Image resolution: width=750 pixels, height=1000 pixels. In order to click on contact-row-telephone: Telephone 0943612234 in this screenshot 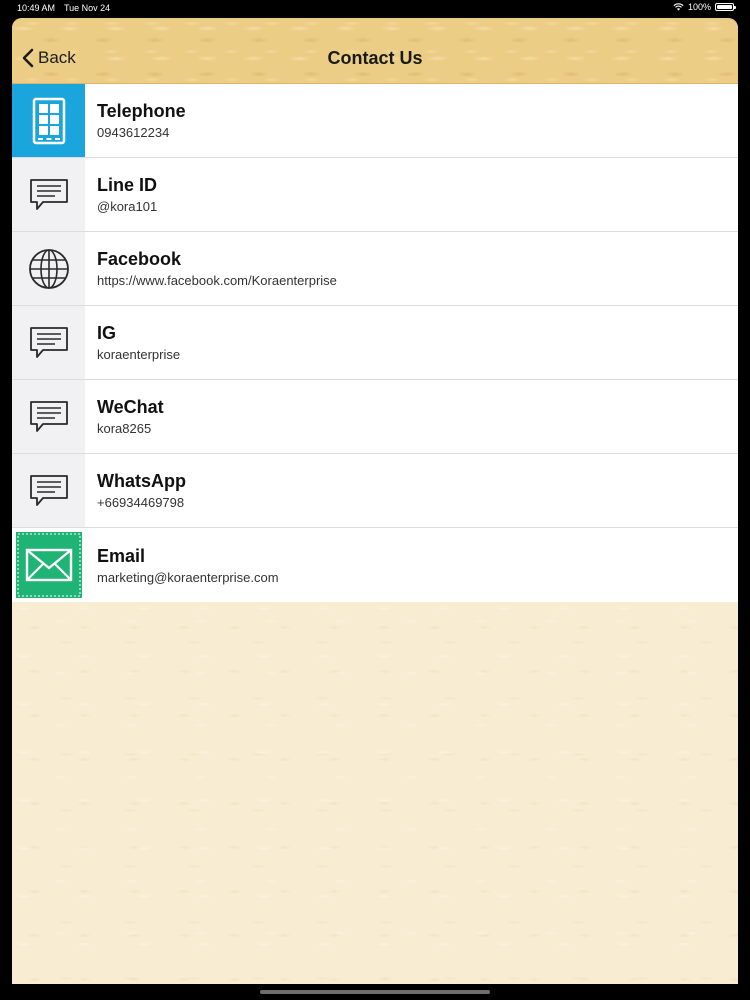, I will do `click(375, 121)`.